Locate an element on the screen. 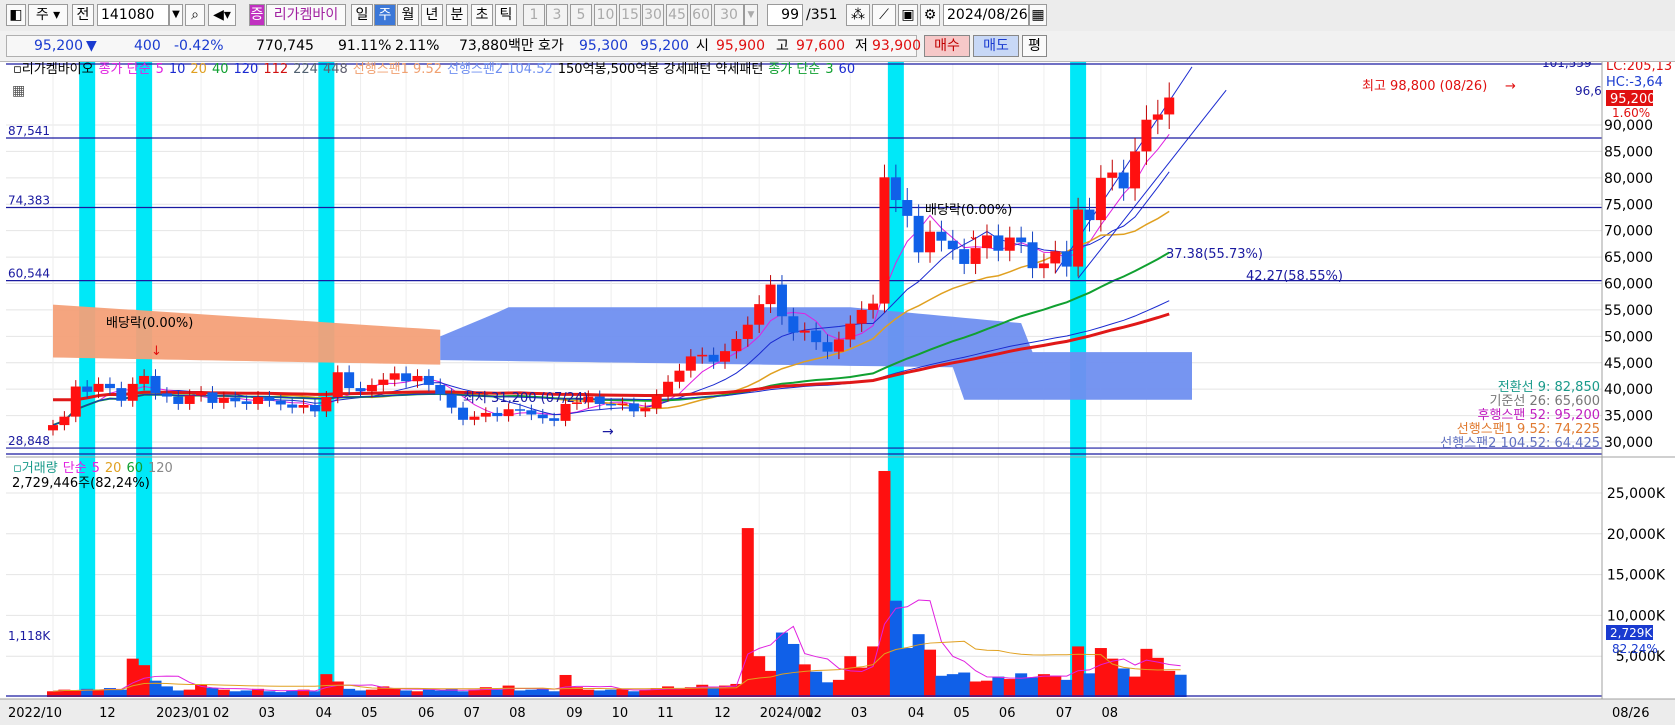  legend-span1: 선행스팬1 9.52 is located at coordinates (397, 69).